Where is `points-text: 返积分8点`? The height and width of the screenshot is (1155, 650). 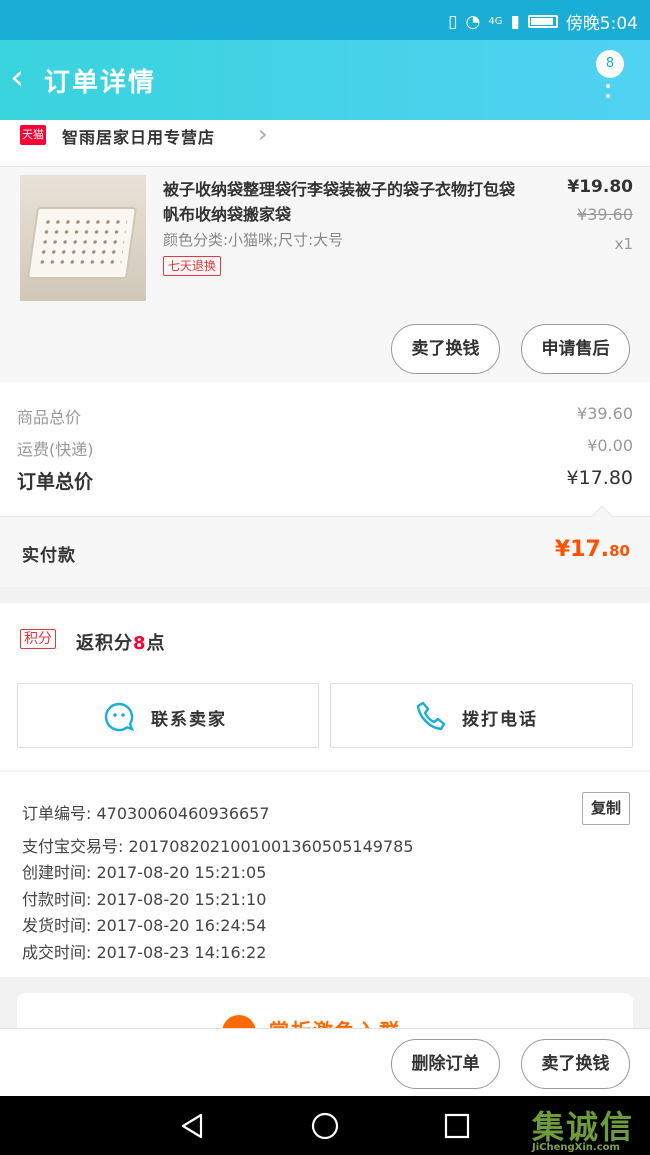 points-text: 返积分8点 is located at coordinates (121, 642).